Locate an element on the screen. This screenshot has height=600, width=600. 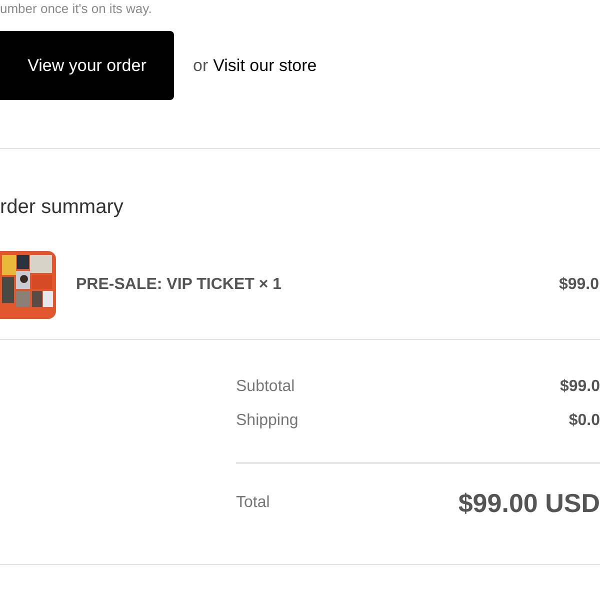
product-price: $99.0 is located at coordinates (579, 285).